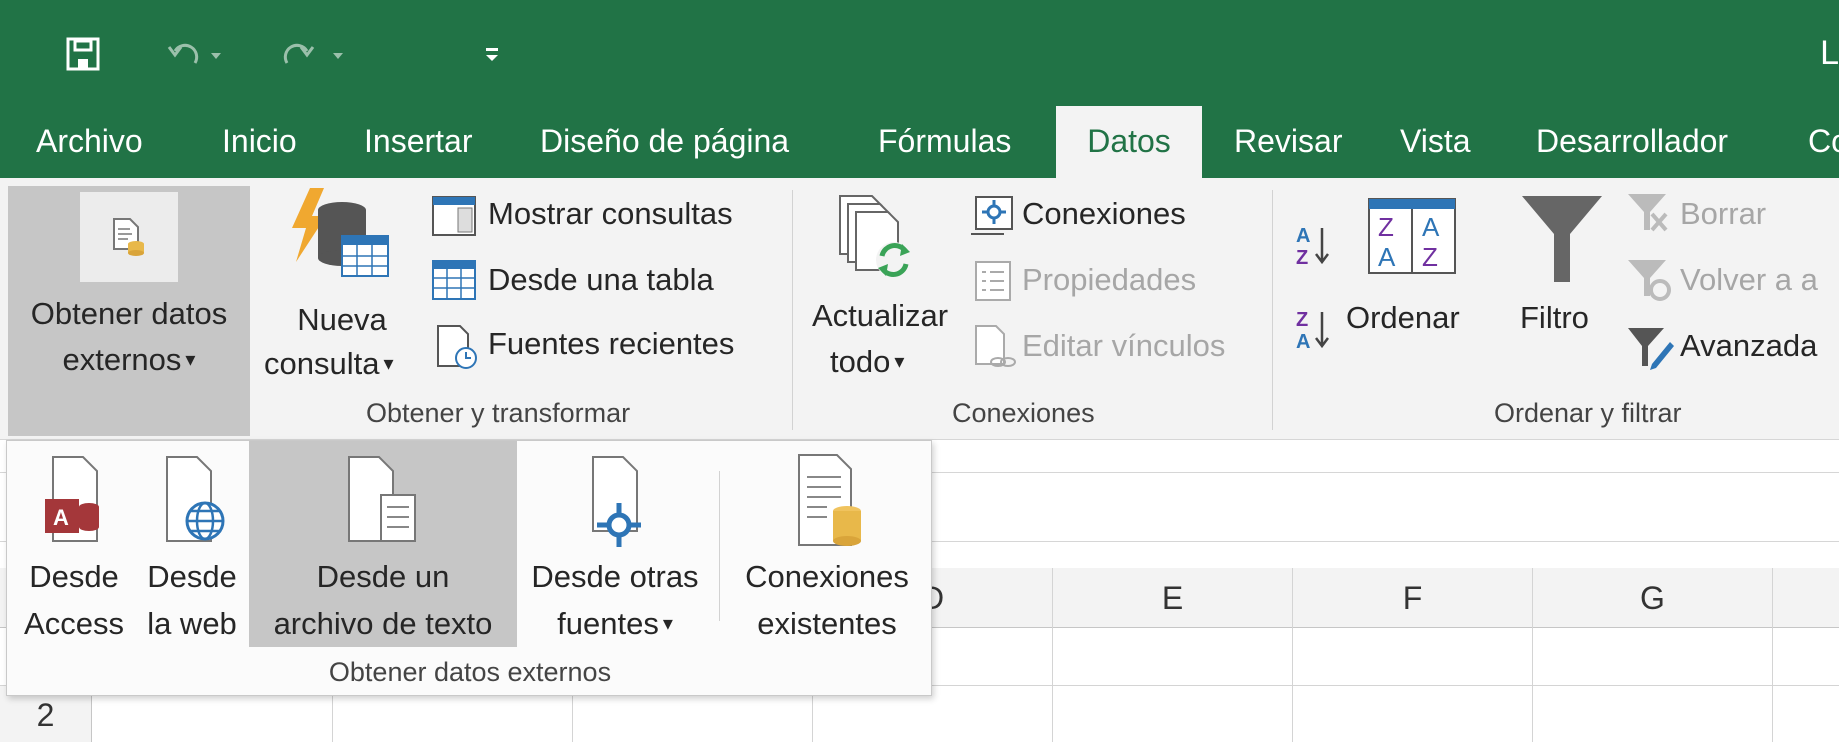 Image resolution: width=1839 pixels, height=742 pixels. Describe the element at coordinates (1649, 213) in the screenshot. I see `clear-filter-icon` at that location.